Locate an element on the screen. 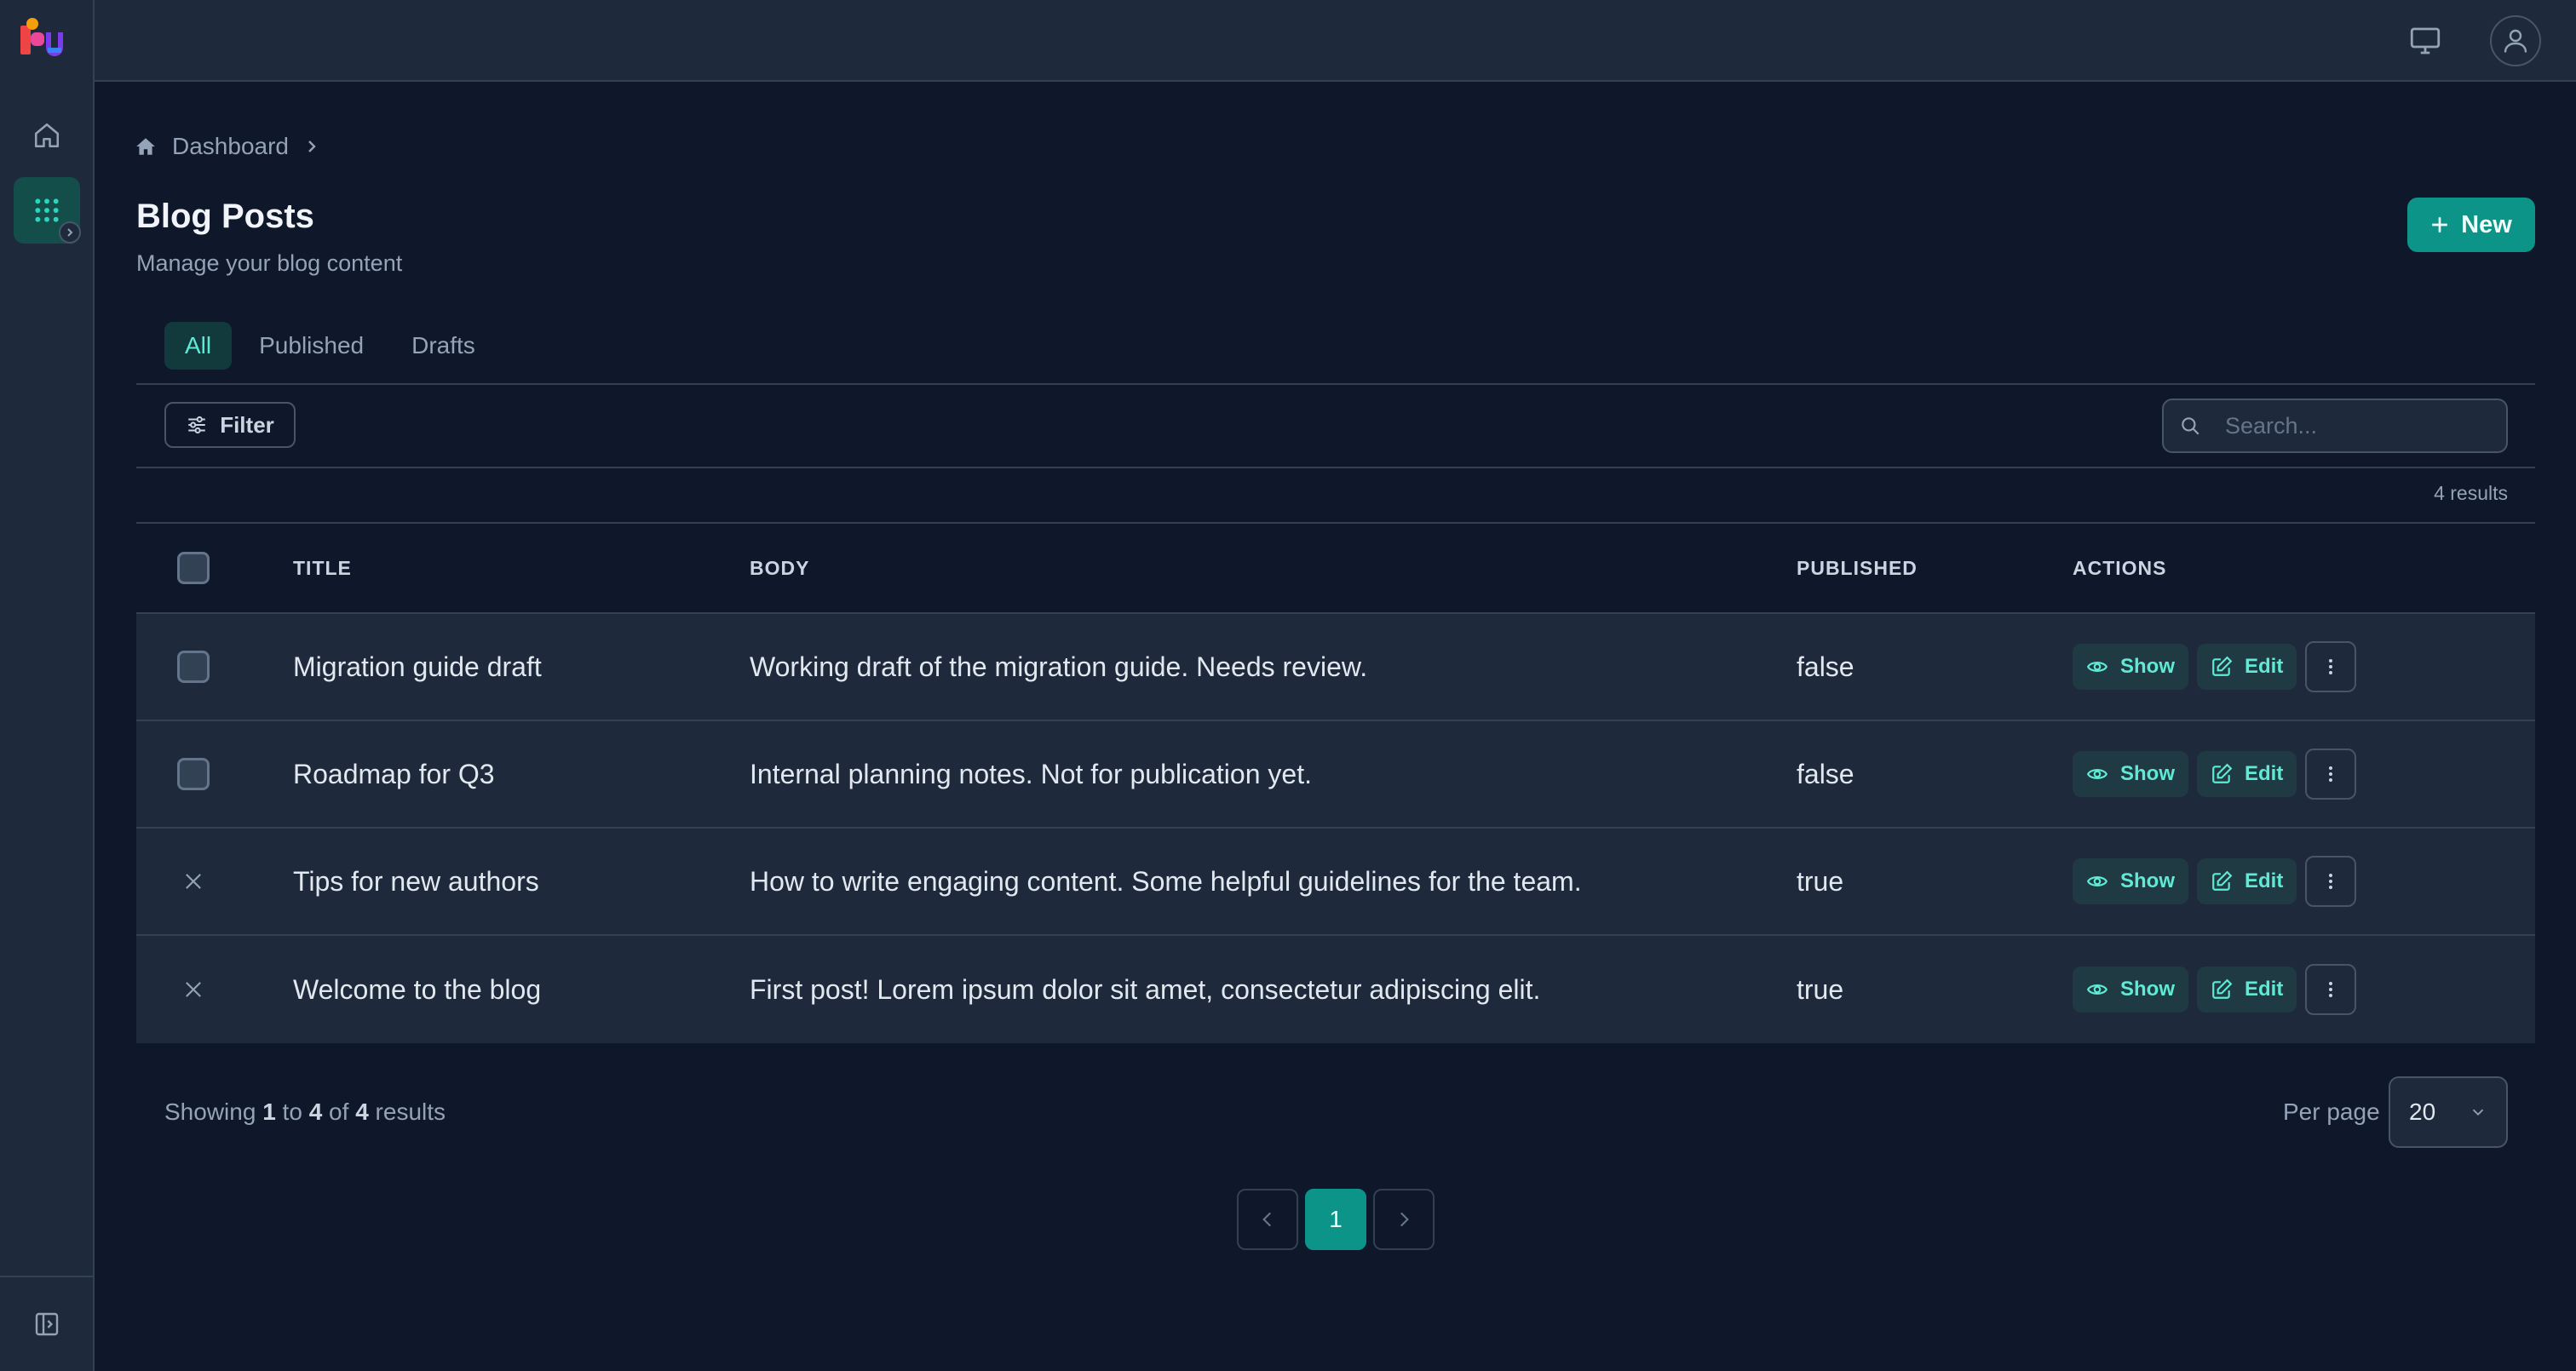 This screenshot has width=2576, height=1371. new-post-button: New is located at coordinates (2471, 225).